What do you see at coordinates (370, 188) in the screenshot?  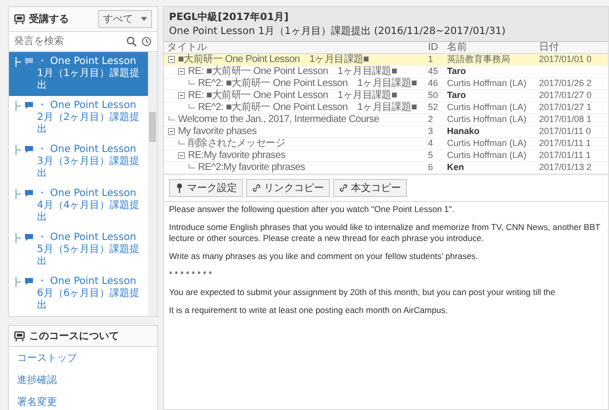 I see `copy-button: 本文コピー` at bounding box center [370, 188].